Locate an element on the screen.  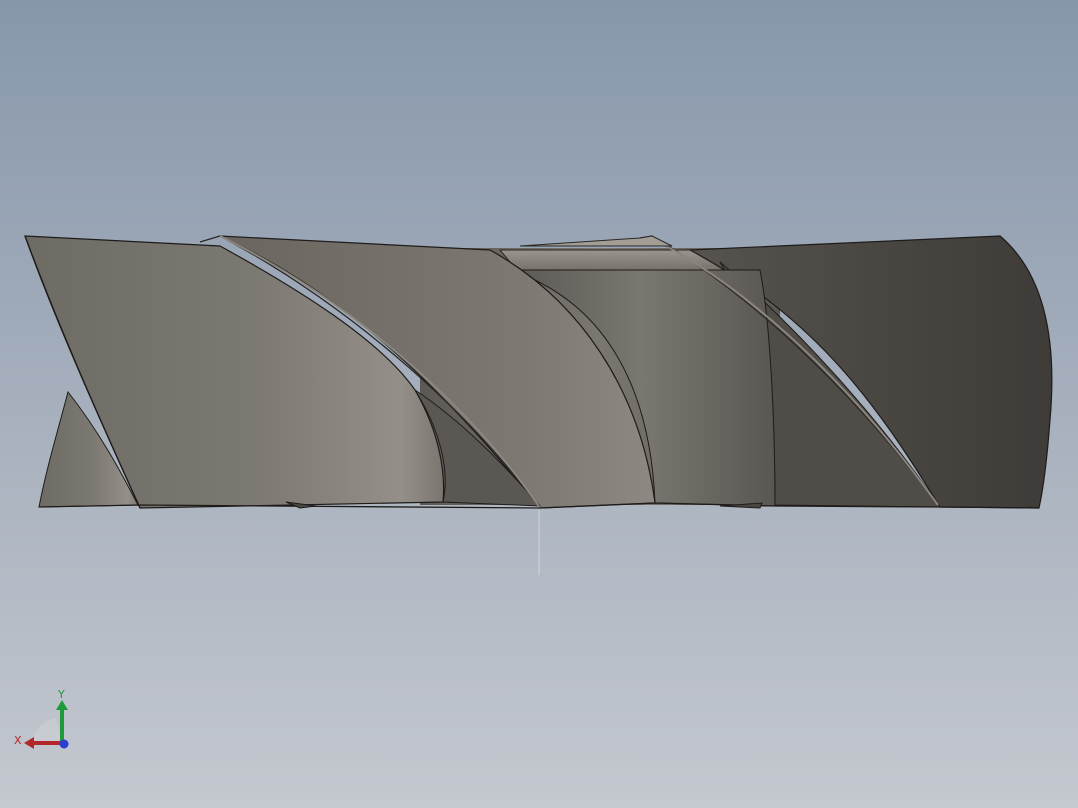
y-axis-label: Y is located at coordinates (61, 694).